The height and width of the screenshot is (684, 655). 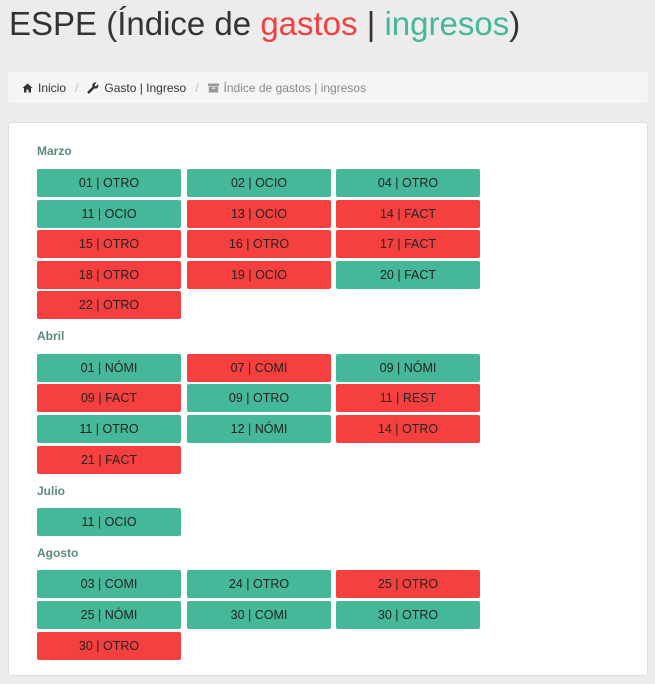 What do you see at coordinates (109, 368) in the screenshot?
I see `entry-tile: 01 | NÓMI` at bounding box center [109, 368].